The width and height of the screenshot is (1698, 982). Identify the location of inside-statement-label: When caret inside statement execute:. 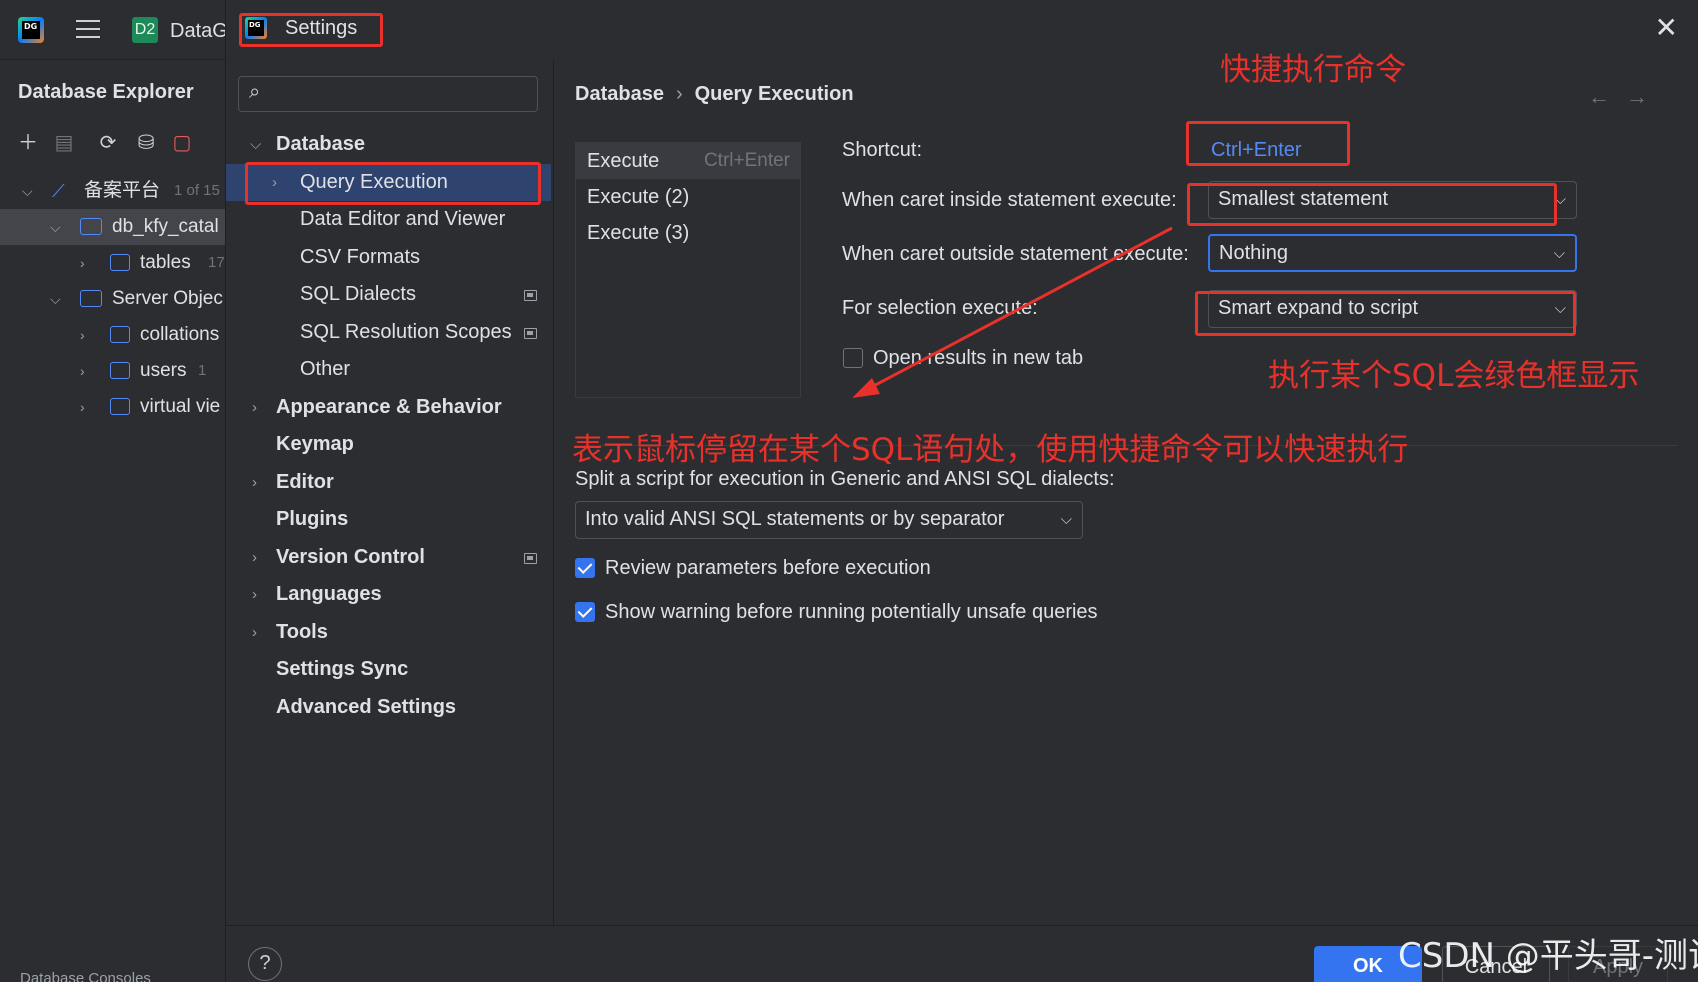
(1009, 200).